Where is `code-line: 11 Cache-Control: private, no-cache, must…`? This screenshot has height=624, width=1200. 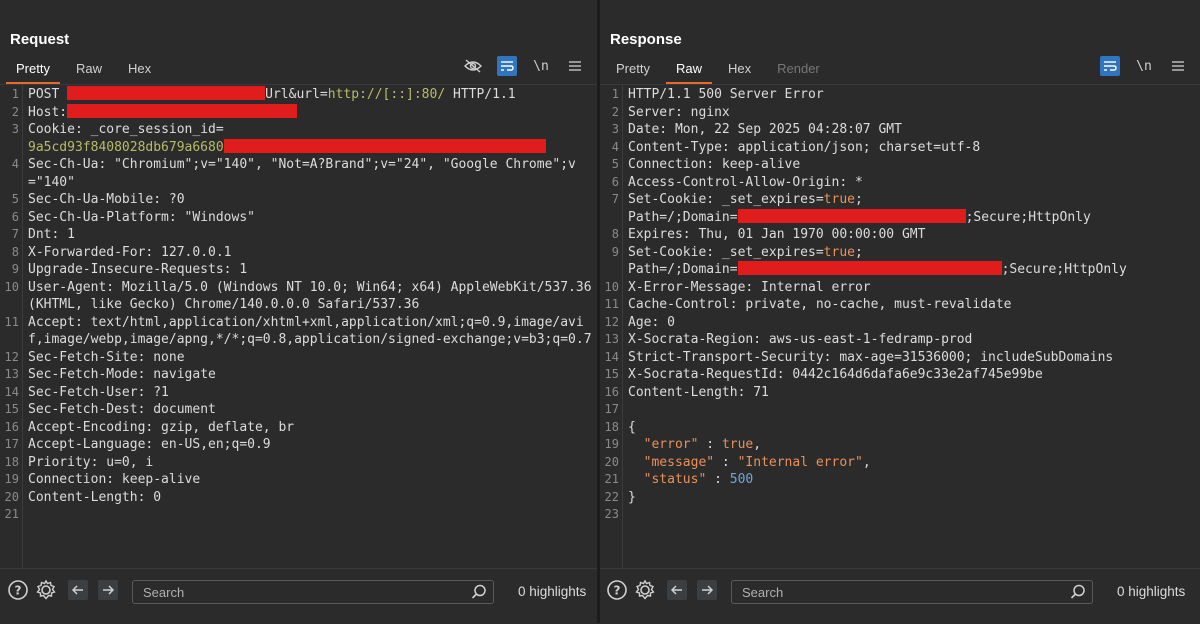
code-line: 11 Cache-Control: private, no-cache, must… is located at coordinates (900, 305).